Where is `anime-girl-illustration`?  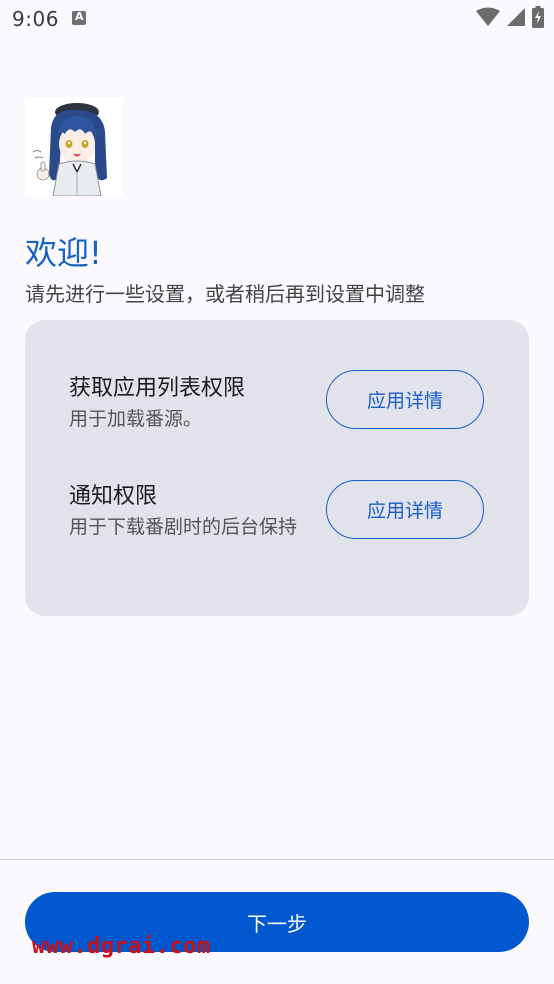 anime-girl-illustration is located at coordinates (74, 147).